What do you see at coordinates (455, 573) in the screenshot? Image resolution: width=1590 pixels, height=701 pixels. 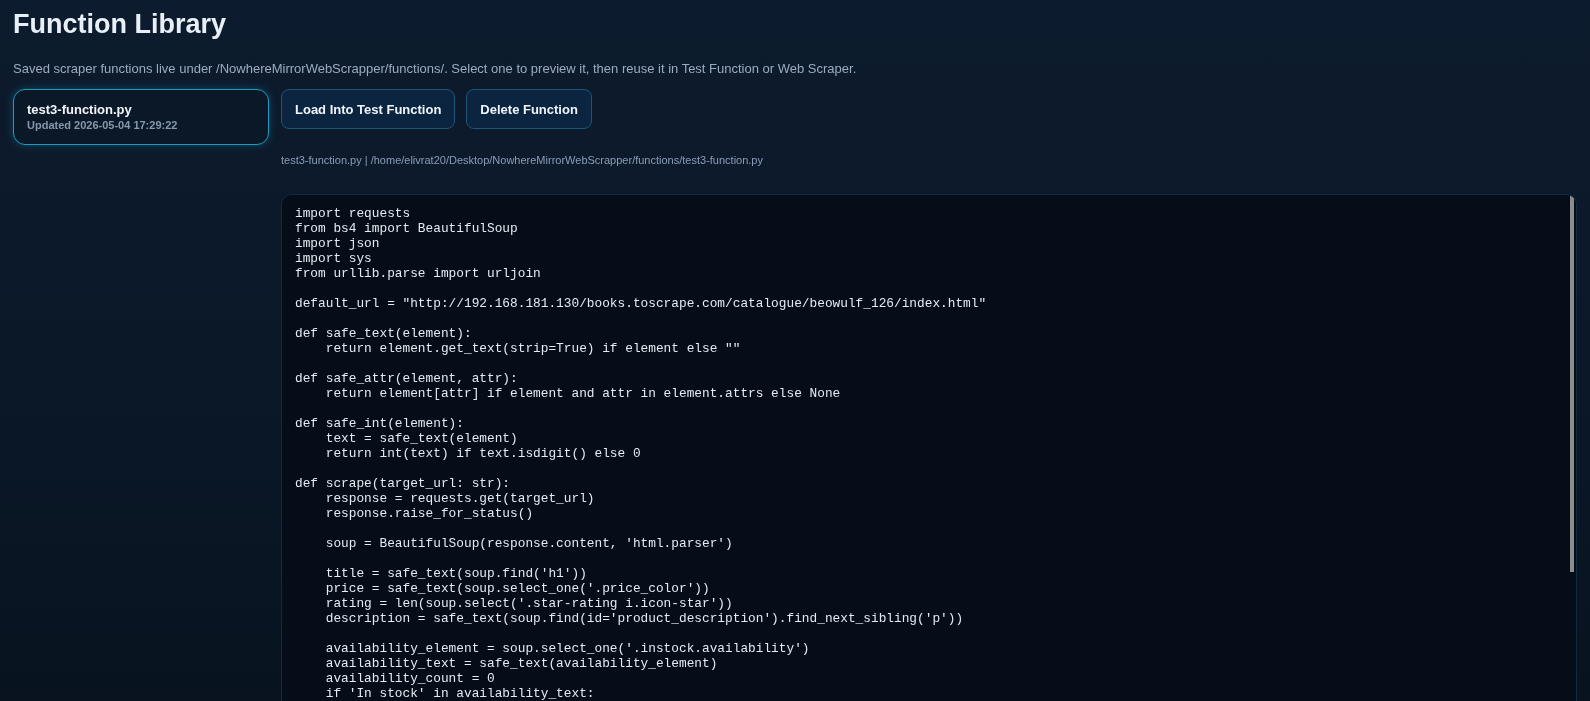 I see `code-line: title = safe_text(soup.find('h1'))` at bounding box center [455, 573].